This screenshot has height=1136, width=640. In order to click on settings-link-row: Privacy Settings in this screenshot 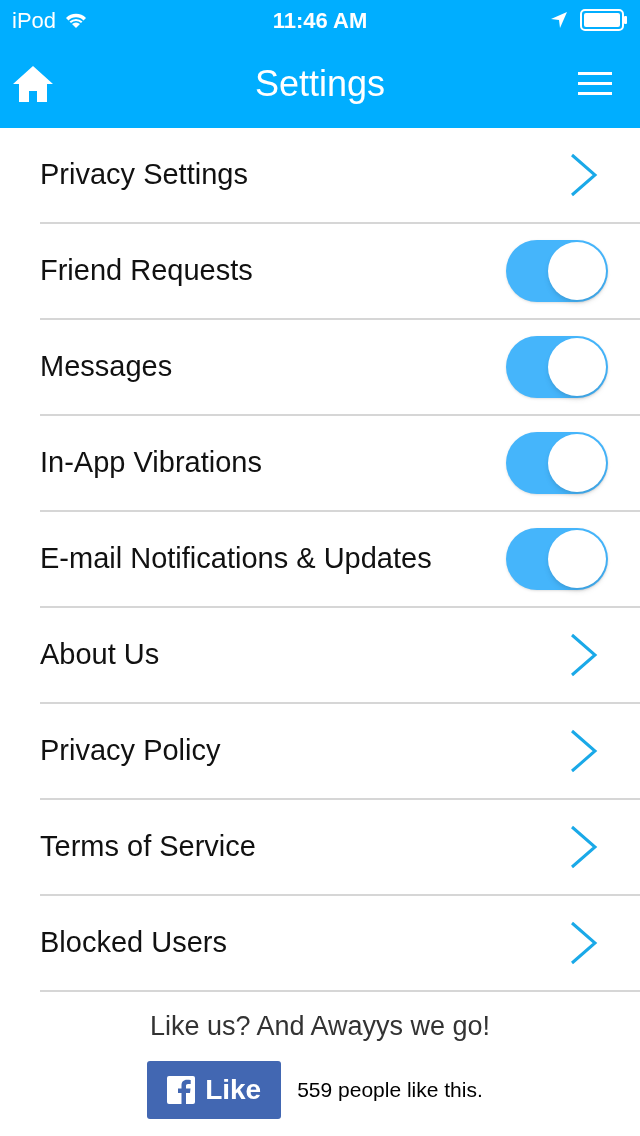, I will do `click(340, 176)`.